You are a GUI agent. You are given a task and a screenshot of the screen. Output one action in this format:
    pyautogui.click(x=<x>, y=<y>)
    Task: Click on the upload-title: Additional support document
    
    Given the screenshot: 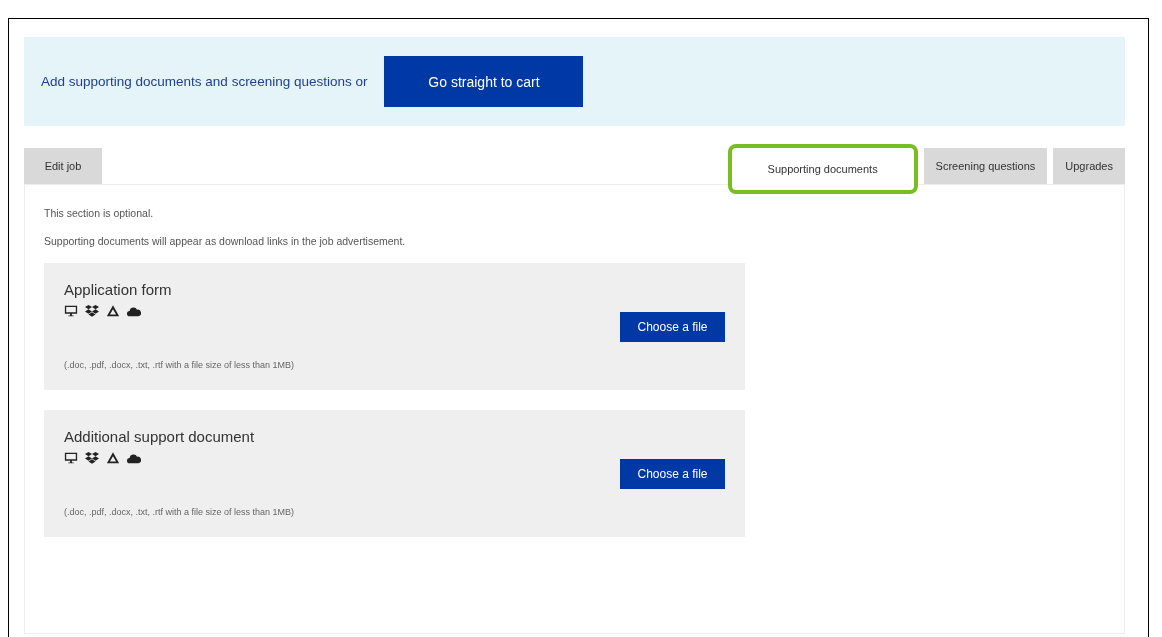 What is the action you would take?
    pyautogui.click(x=160, y=436)
    